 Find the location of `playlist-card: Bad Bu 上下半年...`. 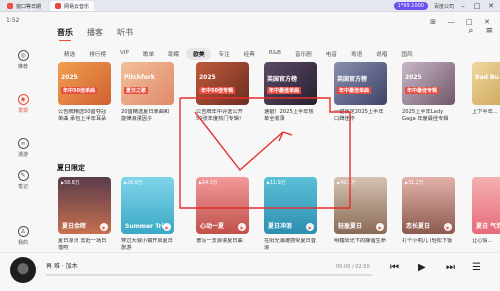

playlist-card: Bad Bu 上下半年... is located at coordinates (486, 92).